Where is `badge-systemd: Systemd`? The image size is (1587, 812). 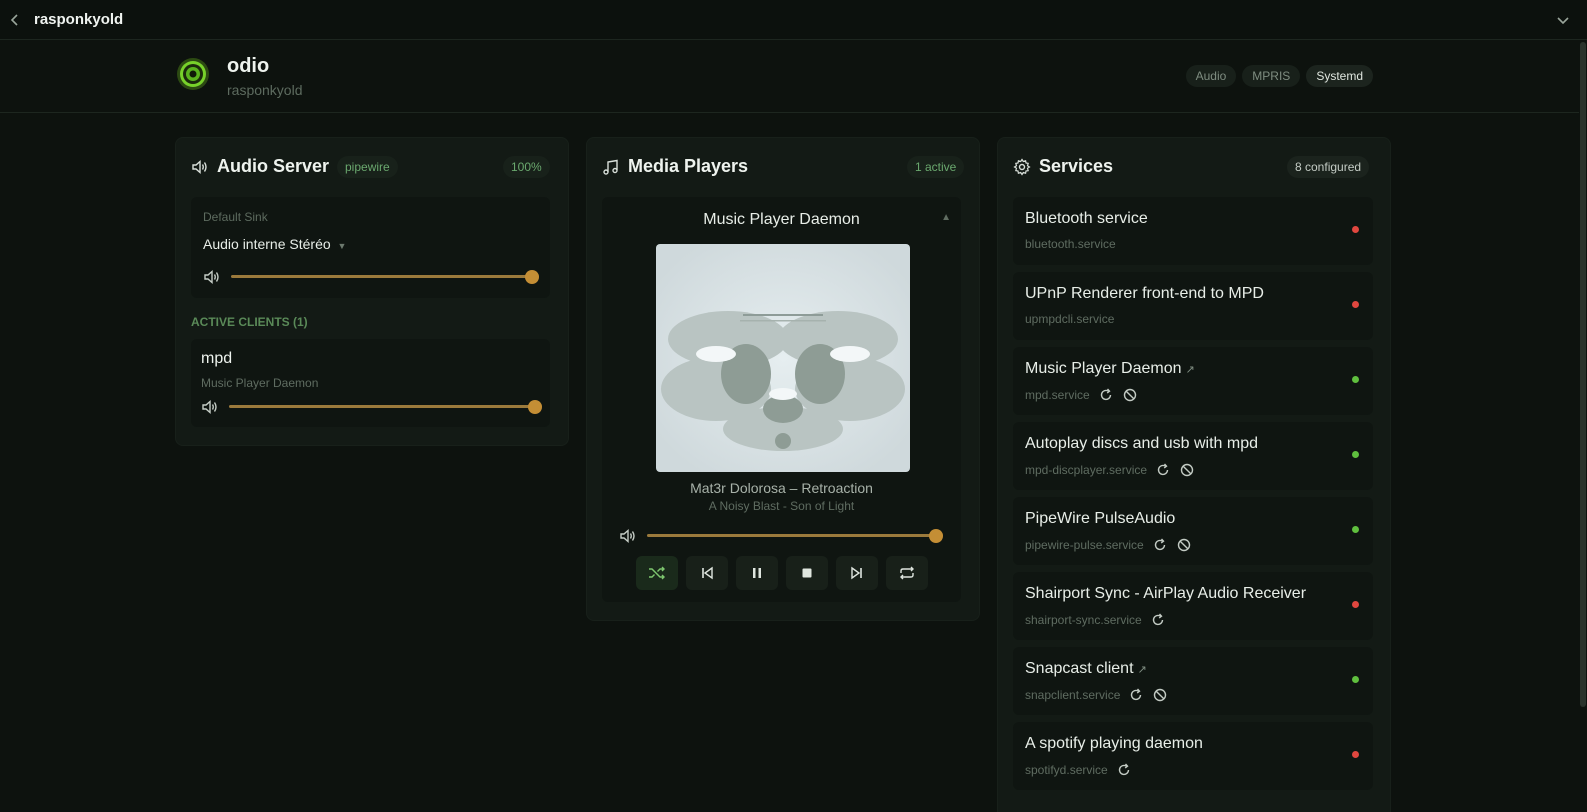
badge-systemd: Systemd is located at coordinates (1339, 76).